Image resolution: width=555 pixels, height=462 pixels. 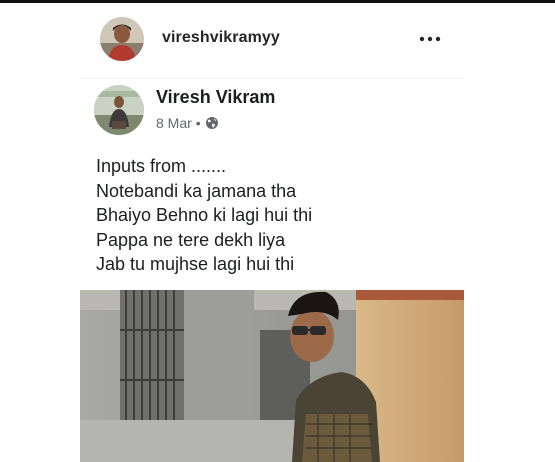 I want to click on post-date: 8 Mar, so click(x=174, y=123).